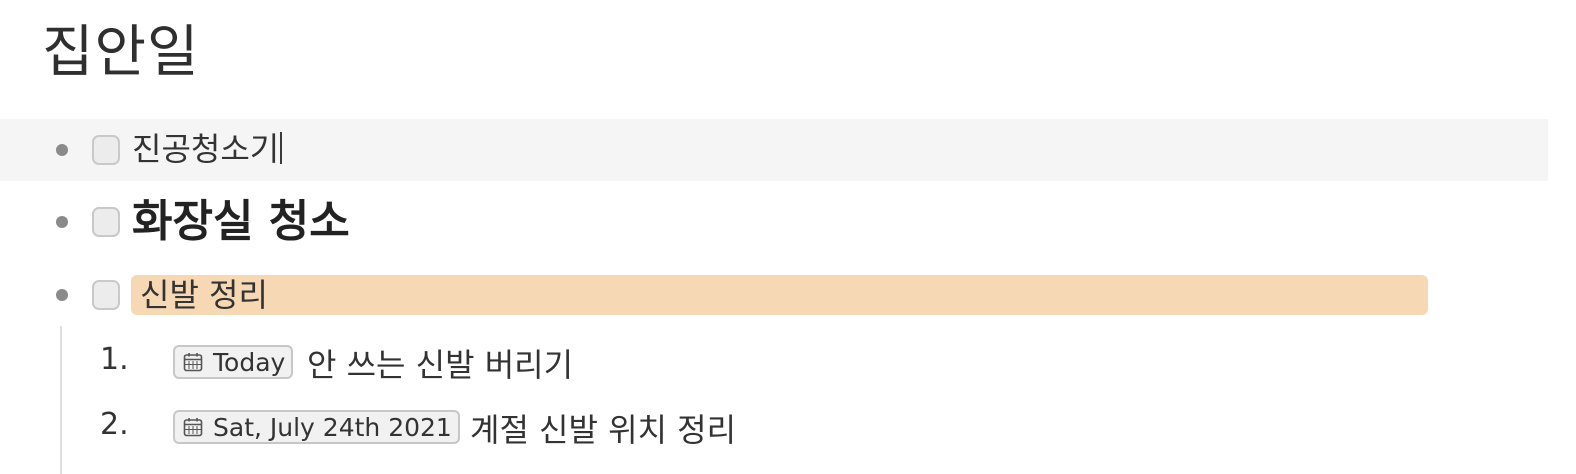 The image size is (1576, 474). Describe the element at coordinates (774, 363) in the screenshot. I see `subtask-row: 1. Today 안 쓰는 신발 버리기` at that location.